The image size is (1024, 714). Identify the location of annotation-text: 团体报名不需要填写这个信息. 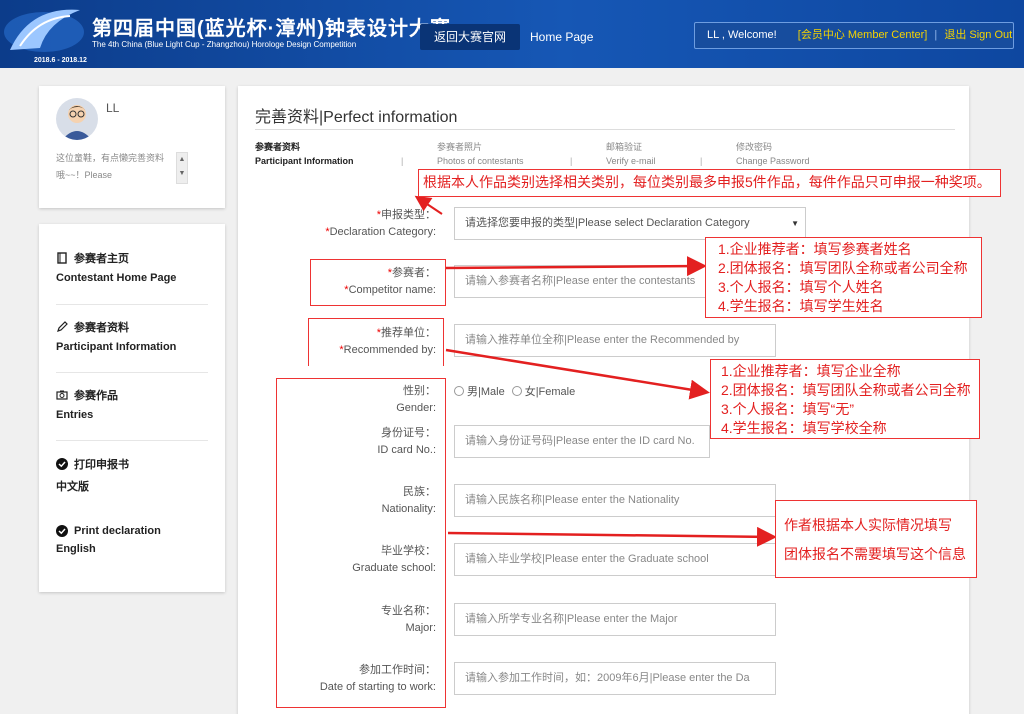
(875, 554).